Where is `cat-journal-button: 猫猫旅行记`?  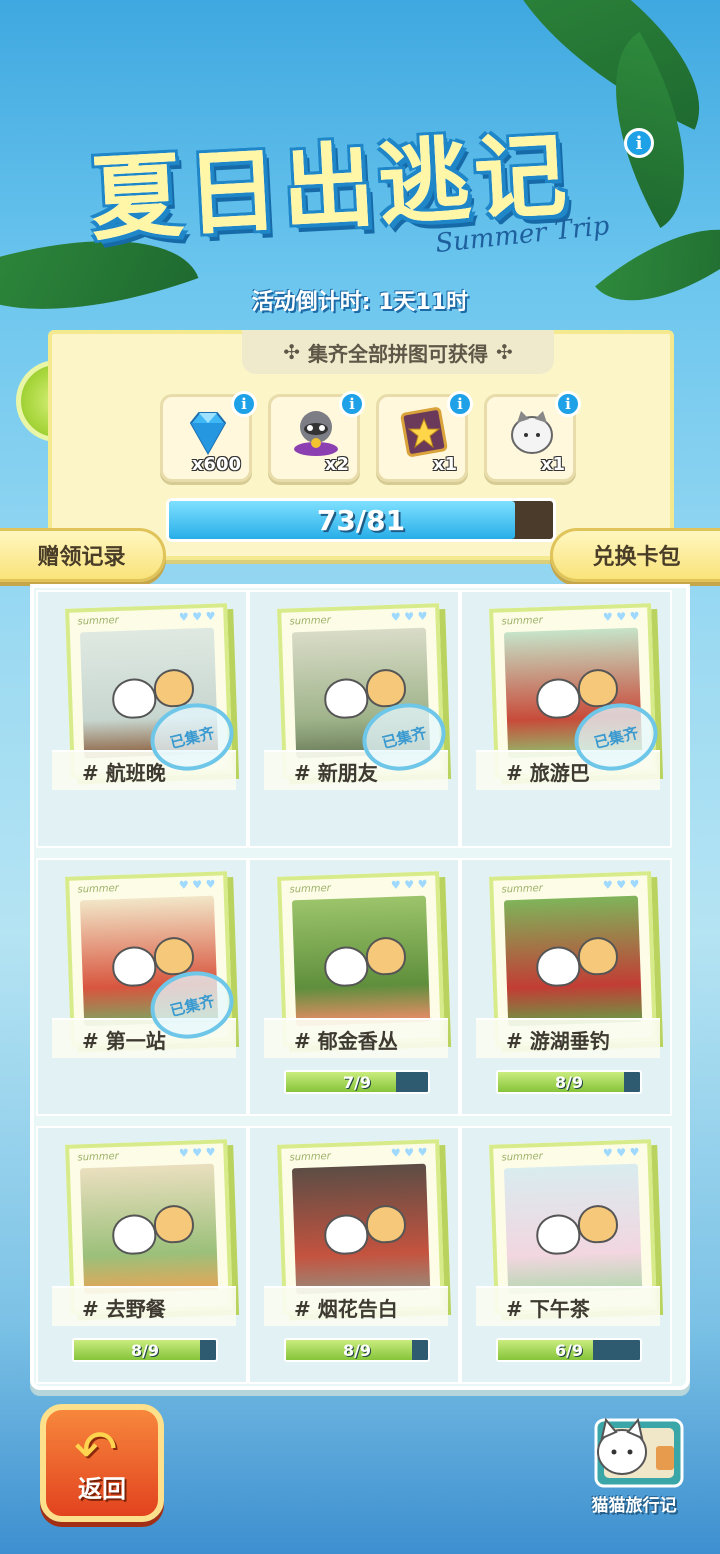 cat-journal-button: 猫猫旅行记 is located at coordinates (634, 1461).